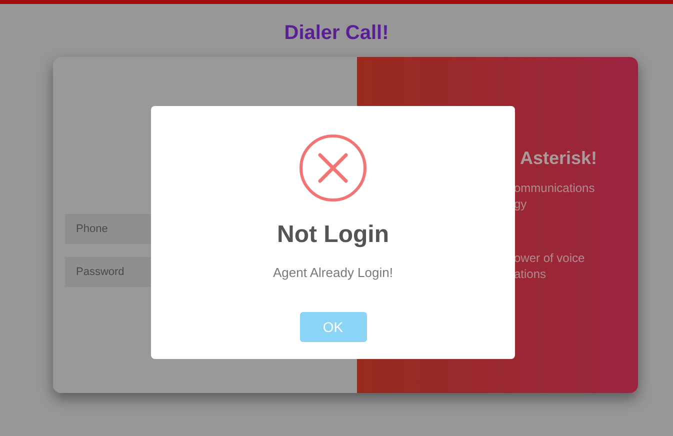 The width and height of the screenshot is (673, 436). I want to click on ok-button: OK, so click(333, 327).